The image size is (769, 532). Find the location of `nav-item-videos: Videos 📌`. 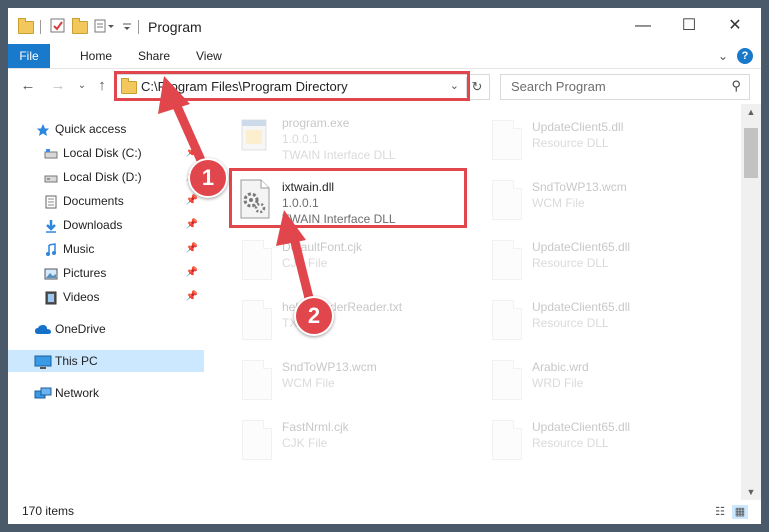

nav-item-videos: Videos 📌 is located at coordinates (106, 297).